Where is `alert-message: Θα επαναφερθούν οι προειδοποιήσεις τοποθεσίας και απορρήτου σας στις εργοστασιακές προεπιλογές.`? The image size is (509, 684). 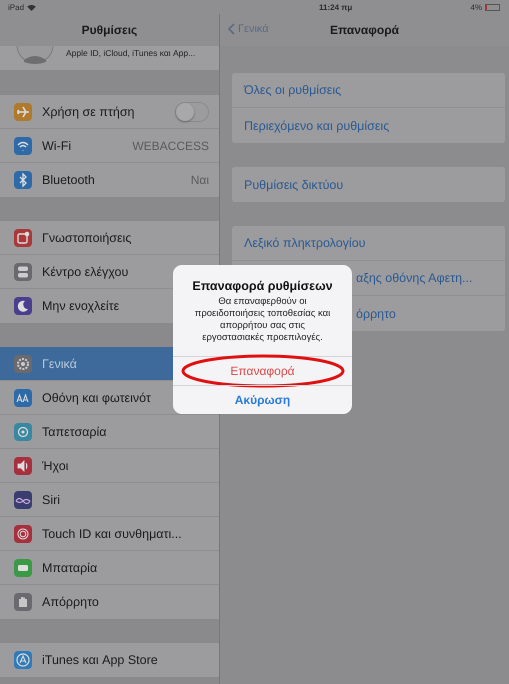 alert-message: Θα επαναφερθούν οι προειδοποιήσεις τοποθεσίας και απορρήτου σας στις εργοστασιακές προεπιλογές. is located at coordinates (263, 320).